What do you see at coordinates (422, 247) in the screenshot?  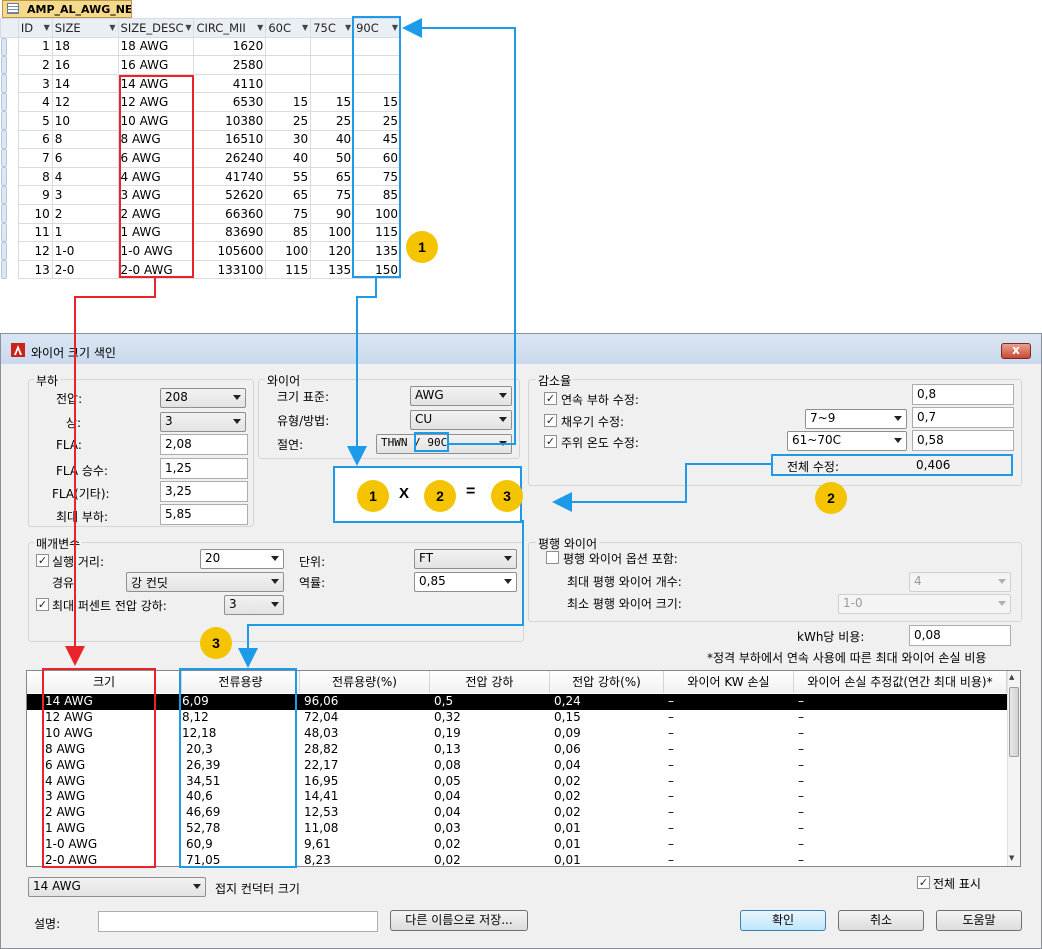 I see `badge-1: 1` at bounding box center [422, 247].